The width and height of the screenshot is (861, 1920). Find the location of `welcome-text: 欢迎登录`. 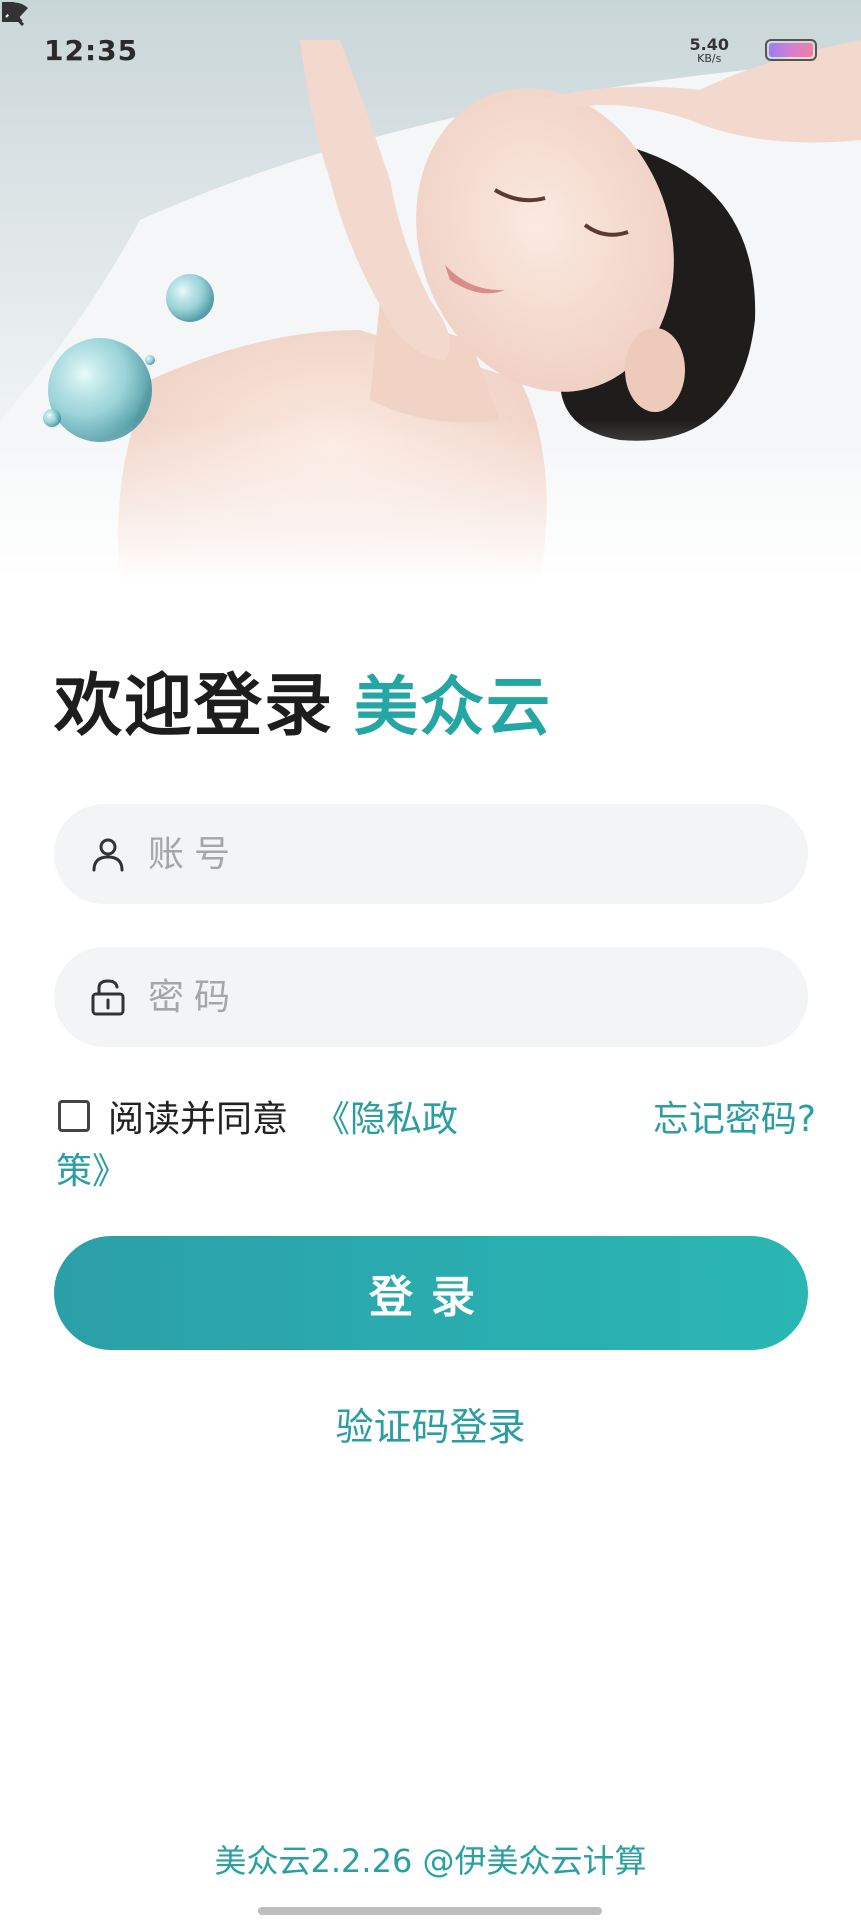

welcome-text: 欢迎登录 is located at coordinates (194, 706).